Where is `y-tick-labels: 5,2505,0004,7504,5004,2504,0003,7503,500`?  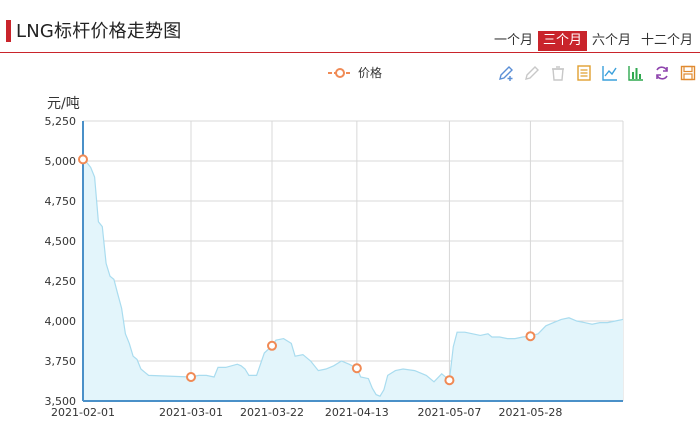
y-tick-labels: 5,2505,0004,7504,5004,2504,0003,7503,500 is located at coordinates (61, 261).